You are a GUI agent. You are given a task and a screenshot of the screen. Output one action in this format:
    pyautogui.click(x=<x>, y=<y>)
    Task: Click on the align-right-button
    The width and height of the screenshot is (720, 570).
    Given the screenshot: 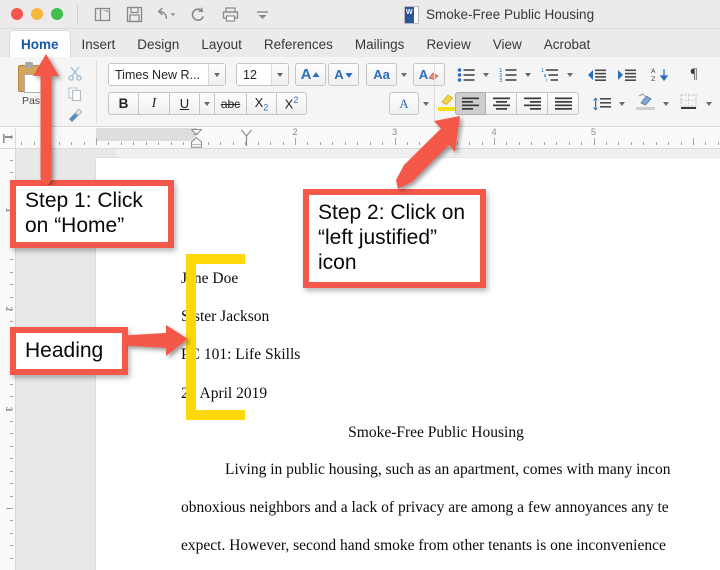 What is the action you would take?
    pyautogui.click(x=532, y=103)
    